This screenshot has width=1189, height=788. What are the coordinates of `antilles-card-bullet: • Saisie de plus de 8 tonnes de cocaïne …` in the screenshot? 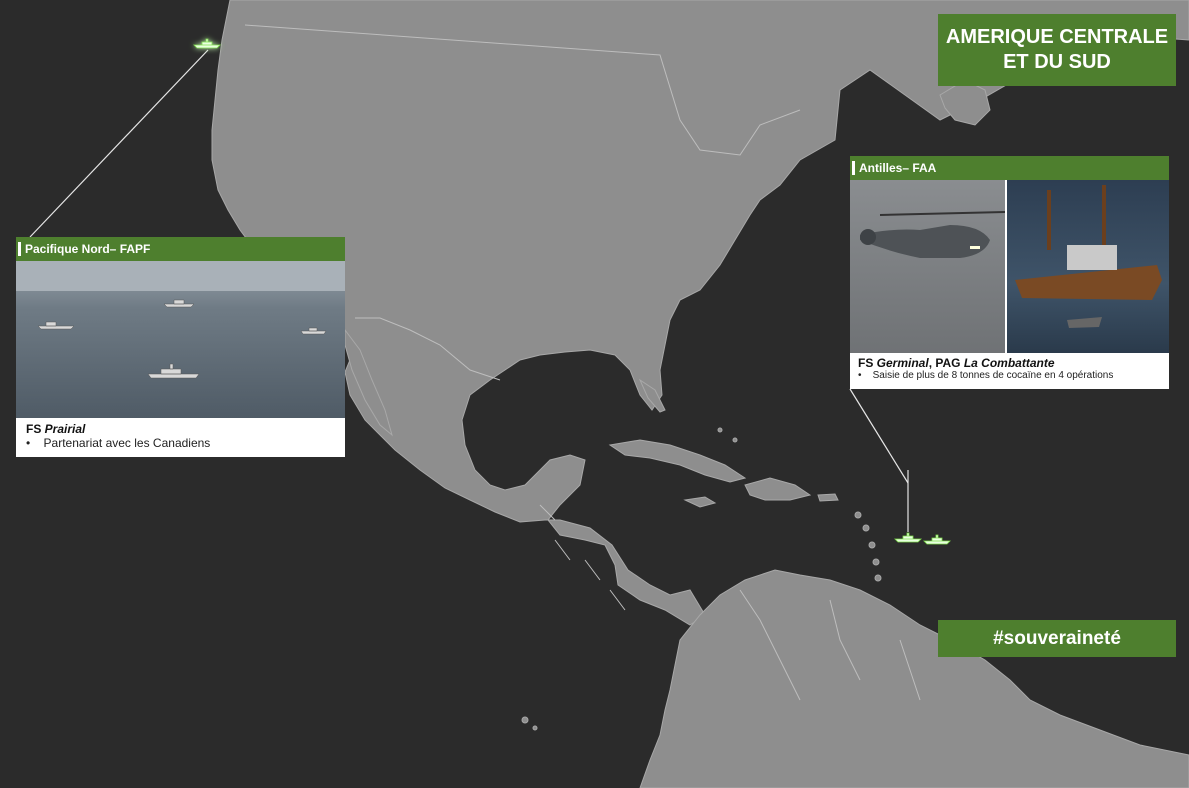 It's located at (986, 375).